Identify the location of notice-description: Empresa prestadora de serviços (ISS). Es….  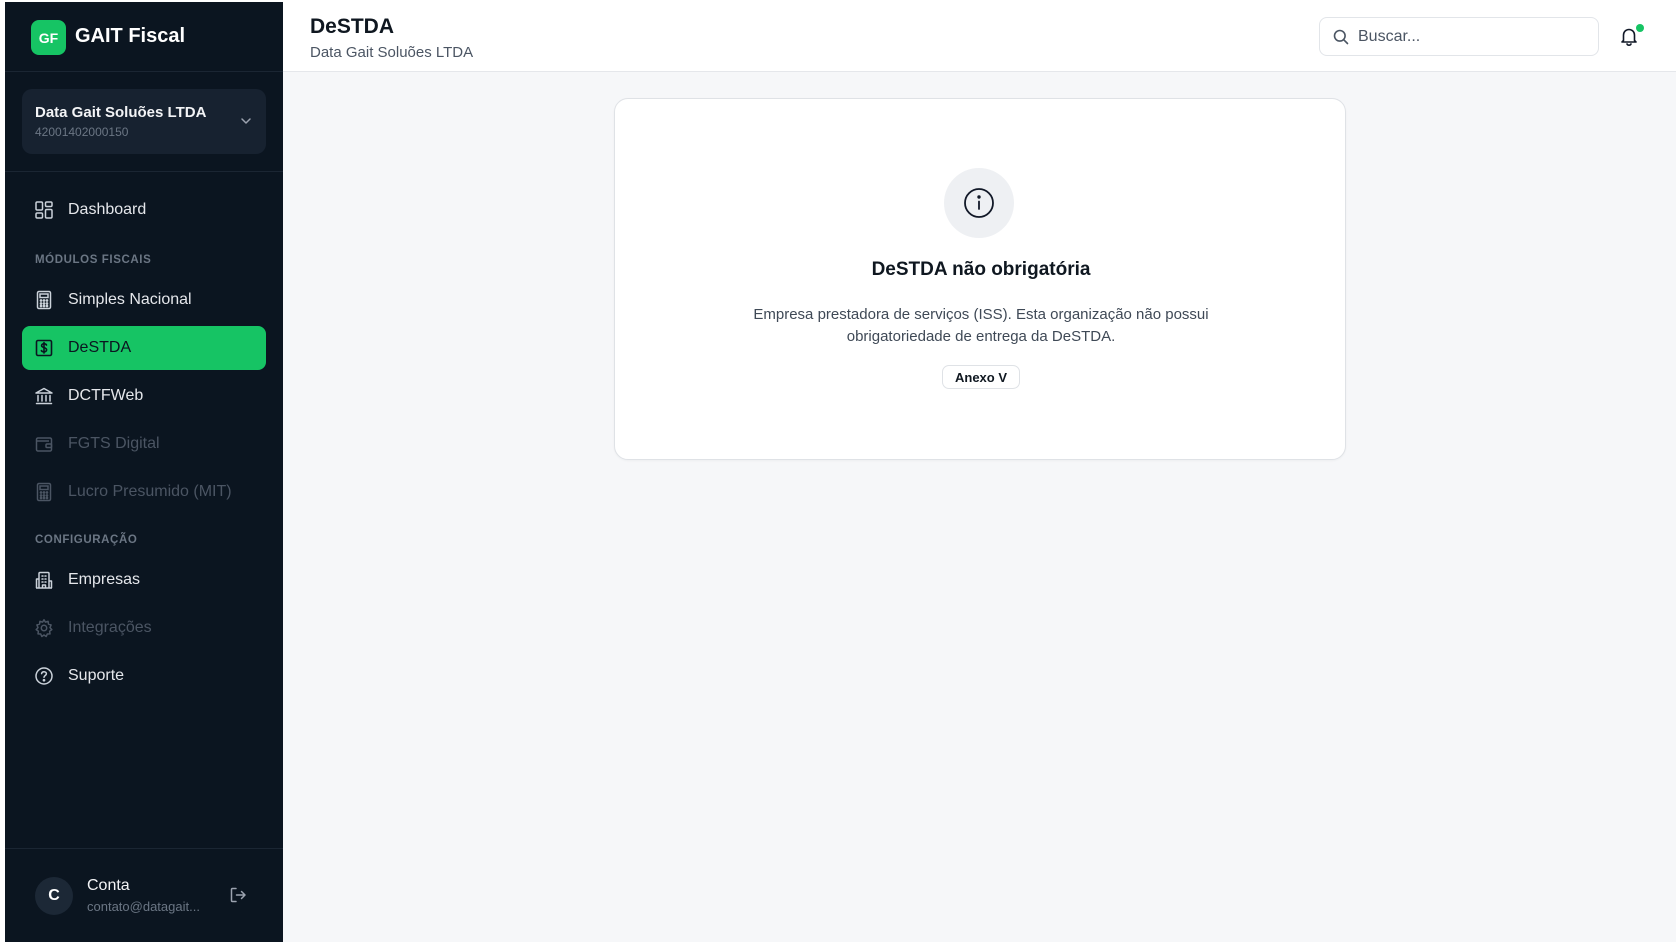
(981, 325).